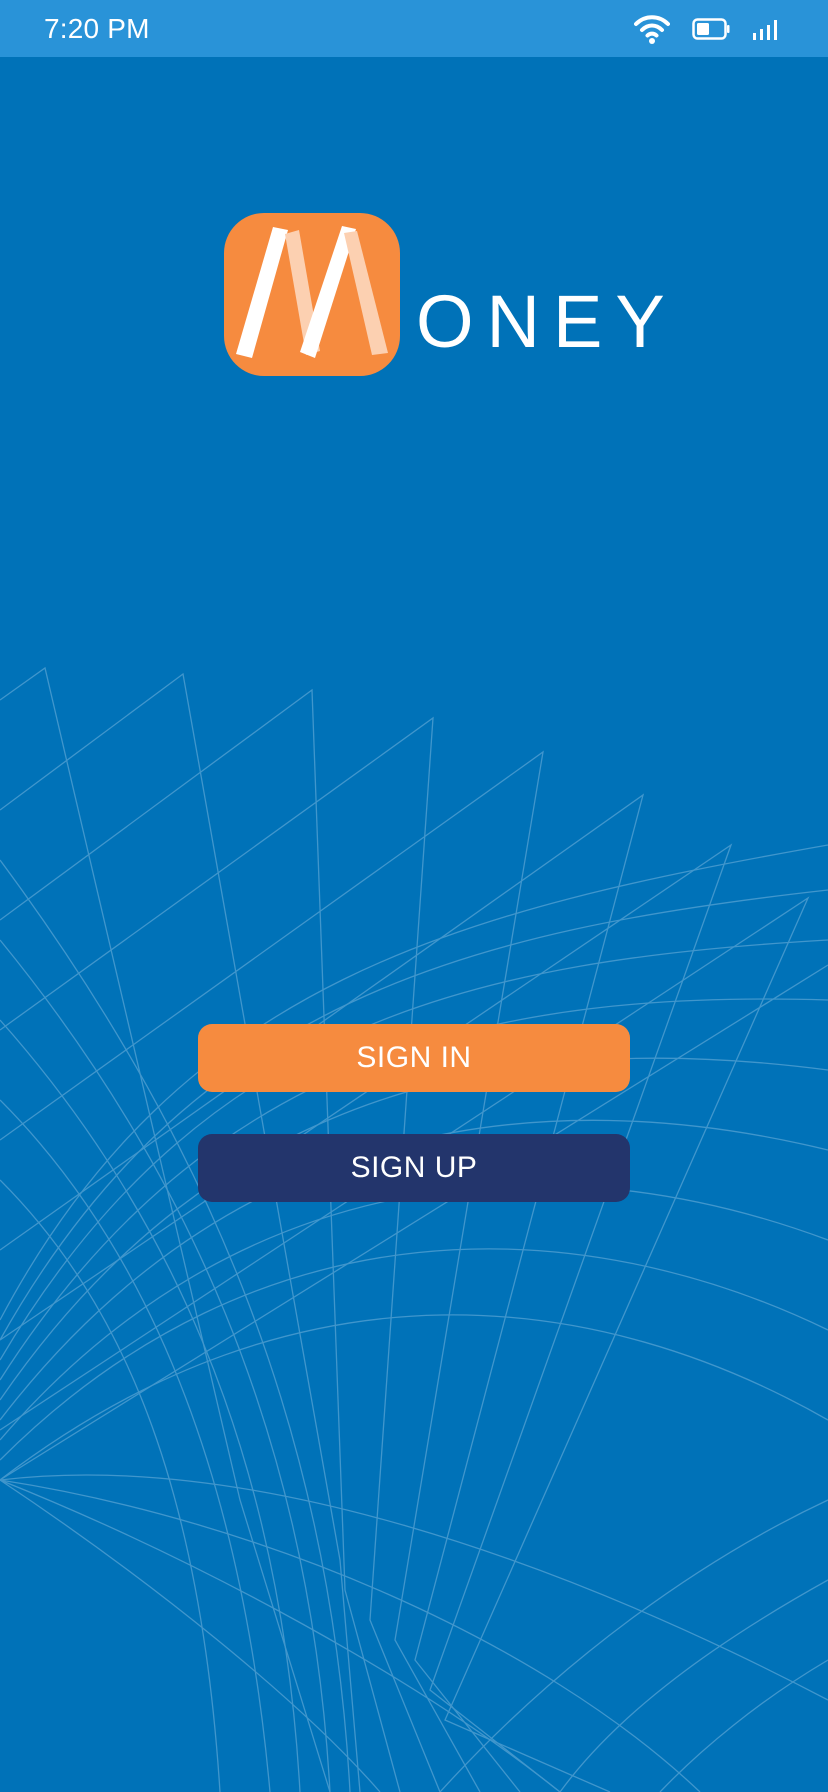  What do you see at coordinates (414, 28) in the screenshot?
I see `status-bar: 7:20 PM` at bounding box center [414, 28].